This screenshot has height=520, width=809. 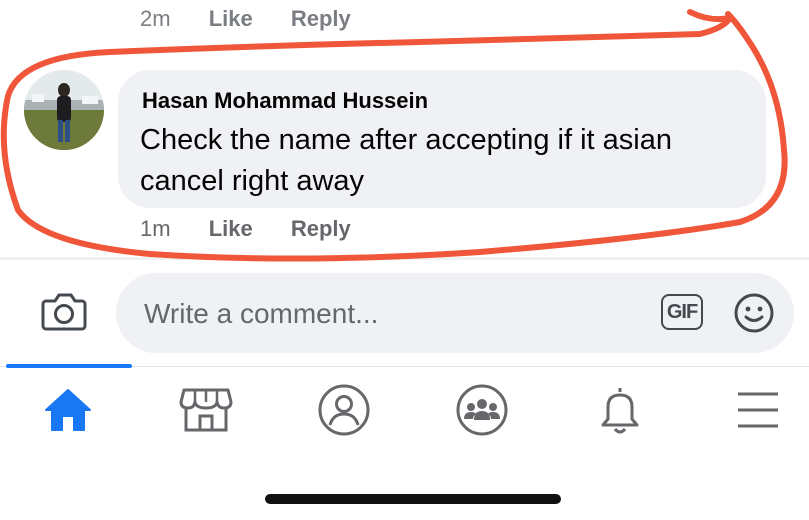 I want to click on active-tab-indicator, so click(x=69, y=366).